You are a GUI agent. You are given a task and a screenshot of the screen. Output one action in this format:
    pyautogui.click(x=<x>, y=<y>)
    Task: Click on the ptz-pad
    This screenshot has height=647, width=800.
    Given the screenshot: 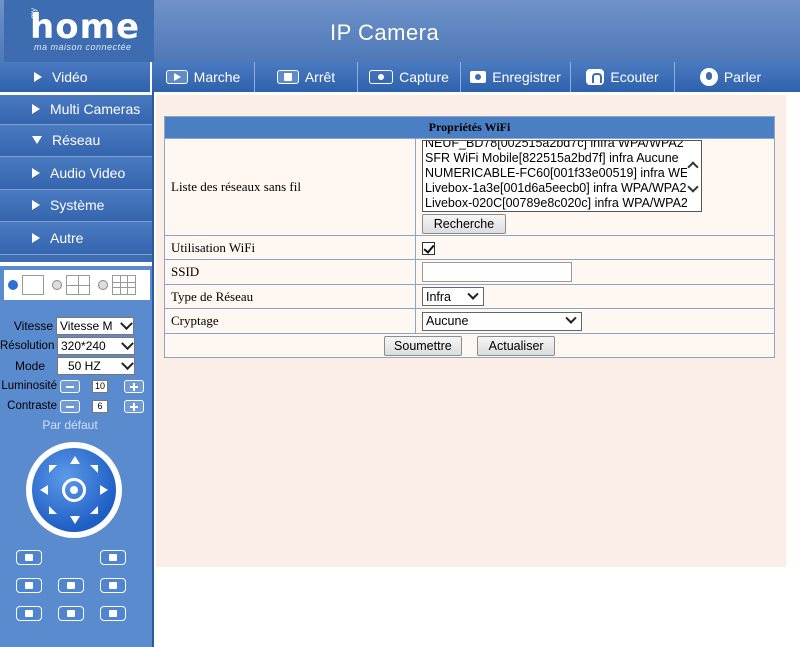 What is the action you would take?
    pyautogui.click(x=74, y=490)
    